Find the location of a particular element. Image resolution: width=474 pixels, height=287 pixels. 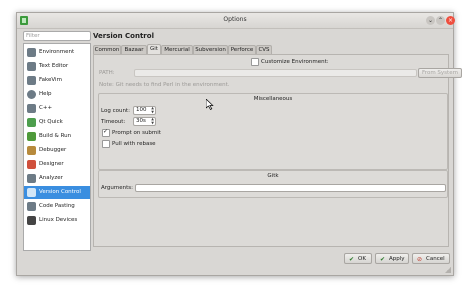

timeout-spinbox: 30s ▲ ▼ is located at coordinates (144, 121).